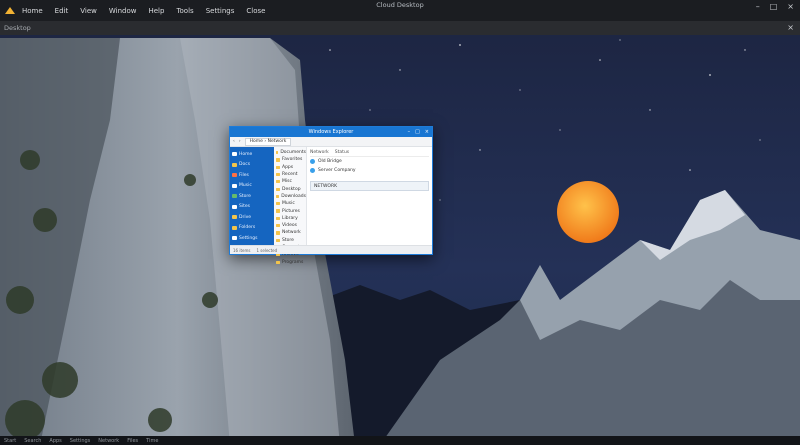 The height and width of the screenshot is (445, 800). I want to click on tree-item: Desktop, so click(290, 188).